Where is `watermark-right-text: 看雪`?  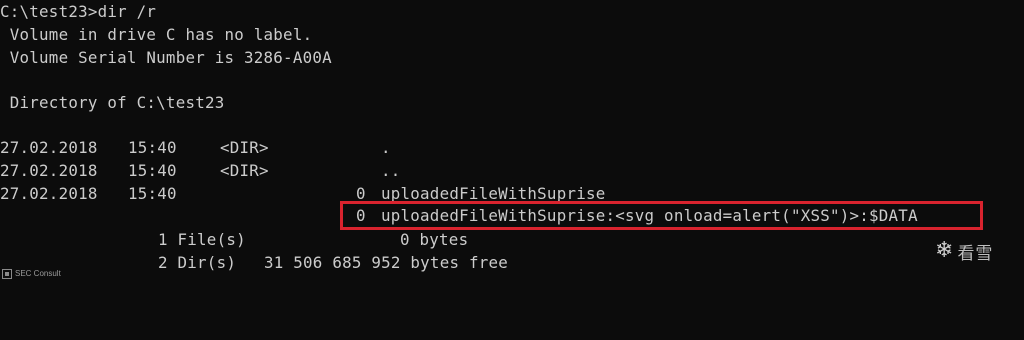
watermark-right-text: 看雪 is located at coordinates (975, 253).